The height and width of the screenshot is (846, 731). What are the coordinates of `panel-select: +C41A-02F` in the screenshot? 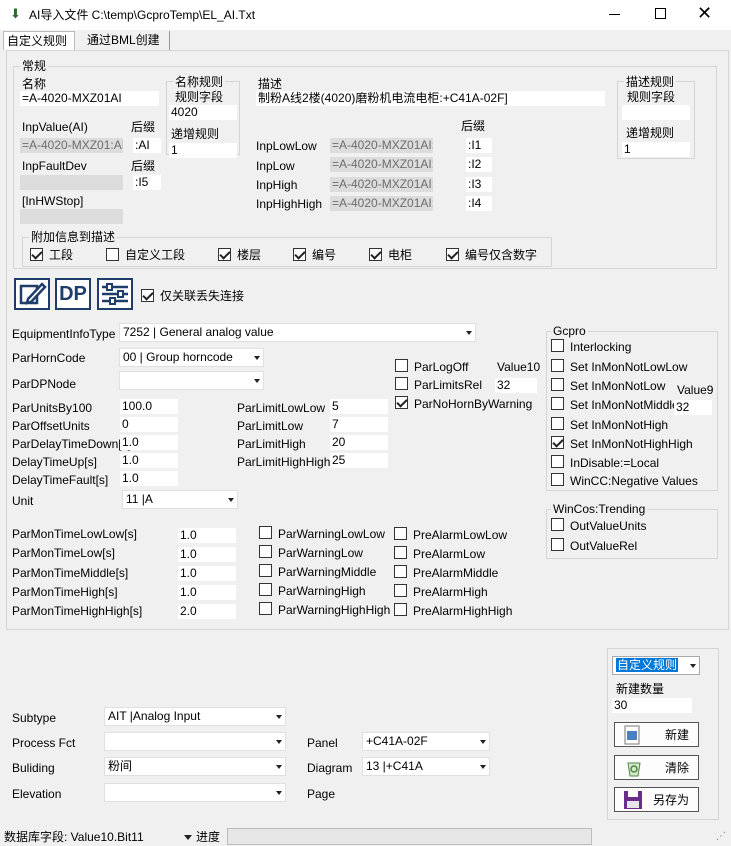 It's located at (426, 741).